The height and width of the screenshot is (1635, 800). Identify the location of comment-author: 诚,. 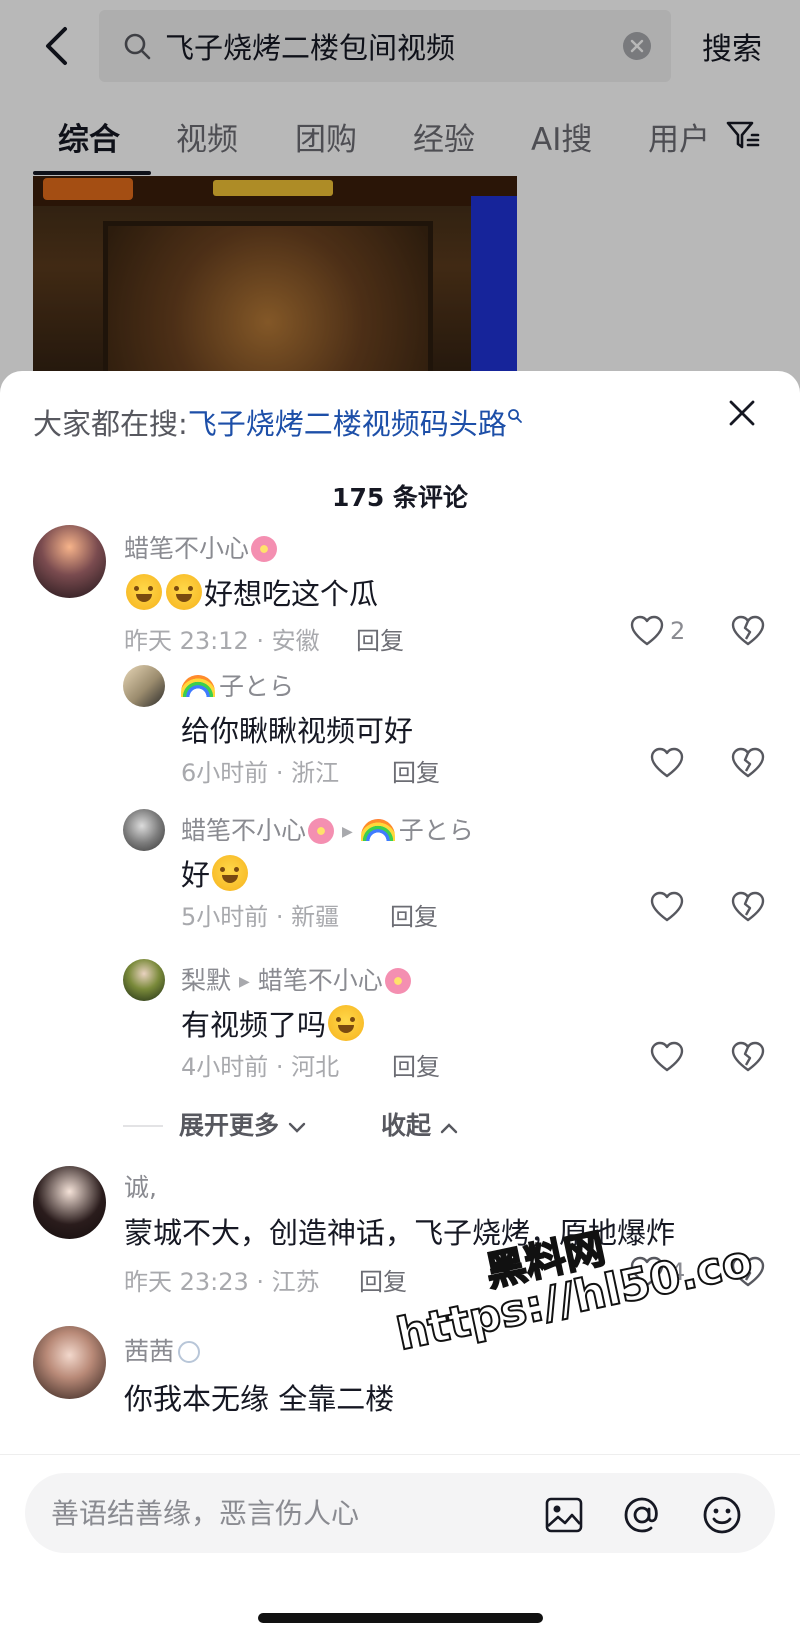
(140, 1186).